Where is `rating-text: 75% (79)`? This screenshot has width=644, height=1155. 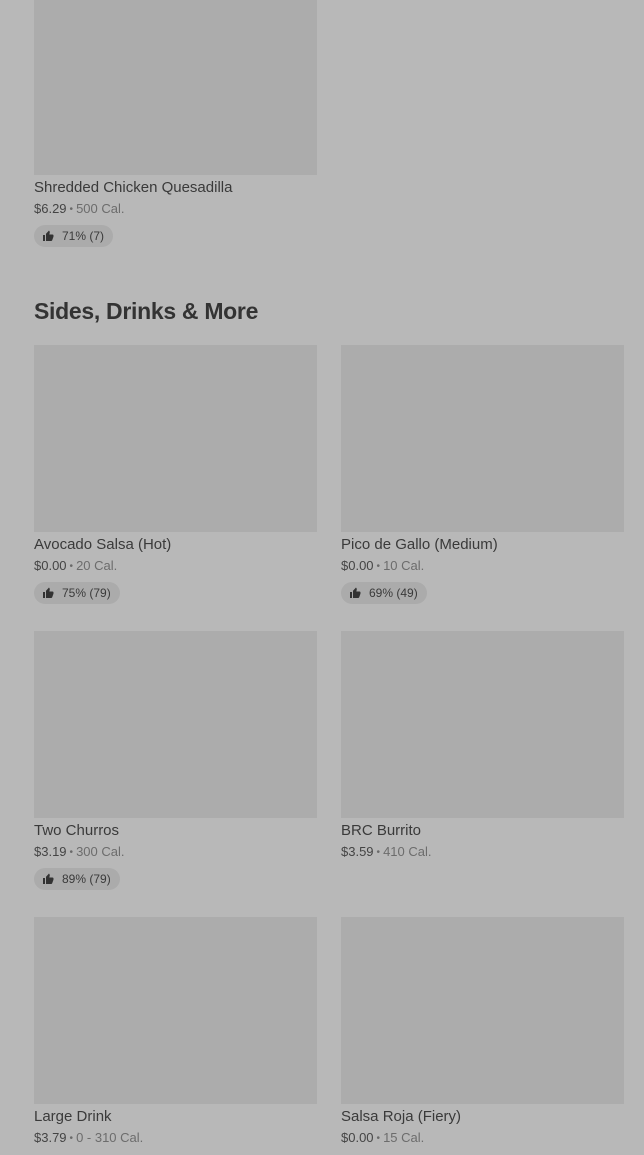
rating-text: 75% (79) is located at coordinates (86, 593).